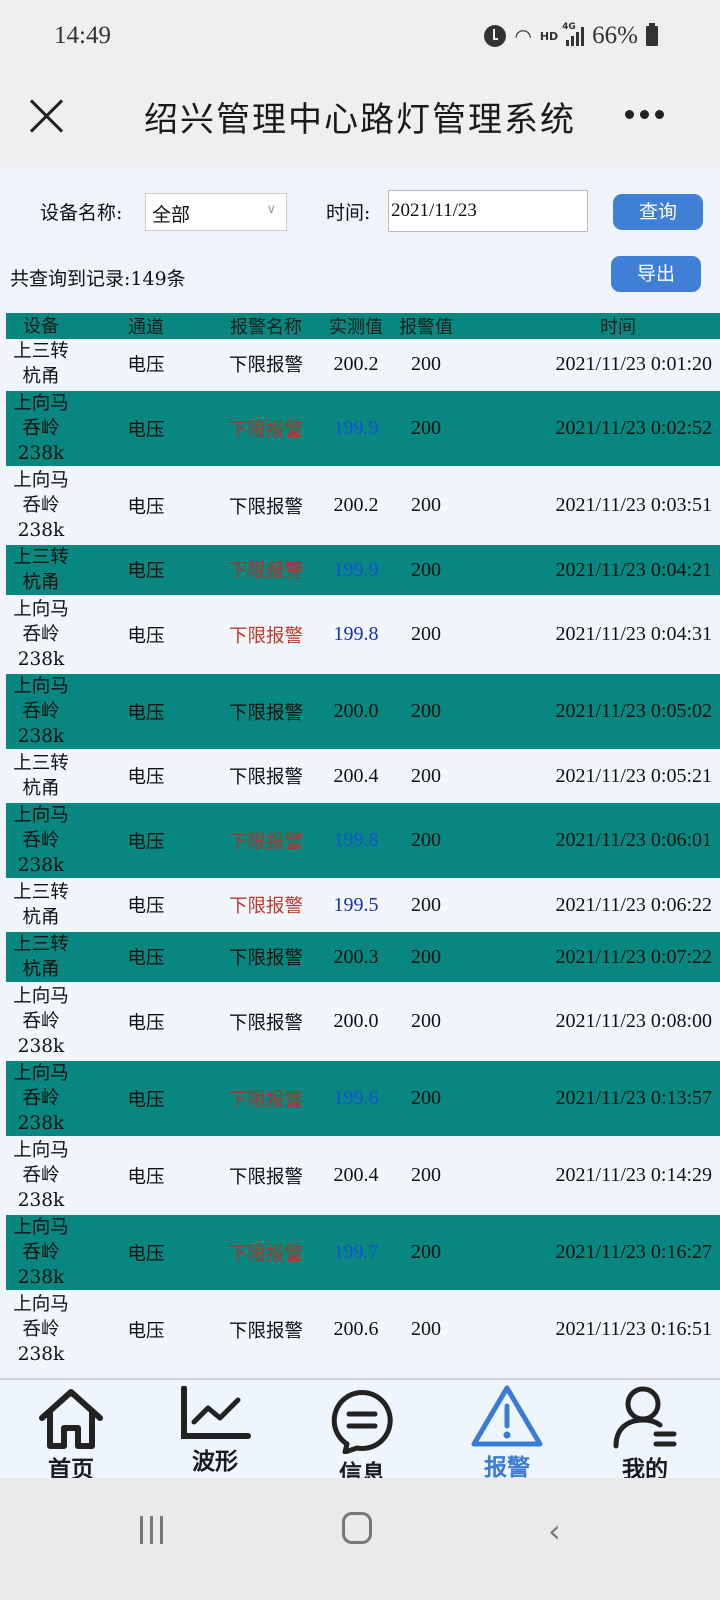 The width and height of the screenshot is (720, 1600). What do you see at coordinates (645, 1434) in the screenshot?
I see `tab-profile: 我的` at bounding box center [645, 1434].